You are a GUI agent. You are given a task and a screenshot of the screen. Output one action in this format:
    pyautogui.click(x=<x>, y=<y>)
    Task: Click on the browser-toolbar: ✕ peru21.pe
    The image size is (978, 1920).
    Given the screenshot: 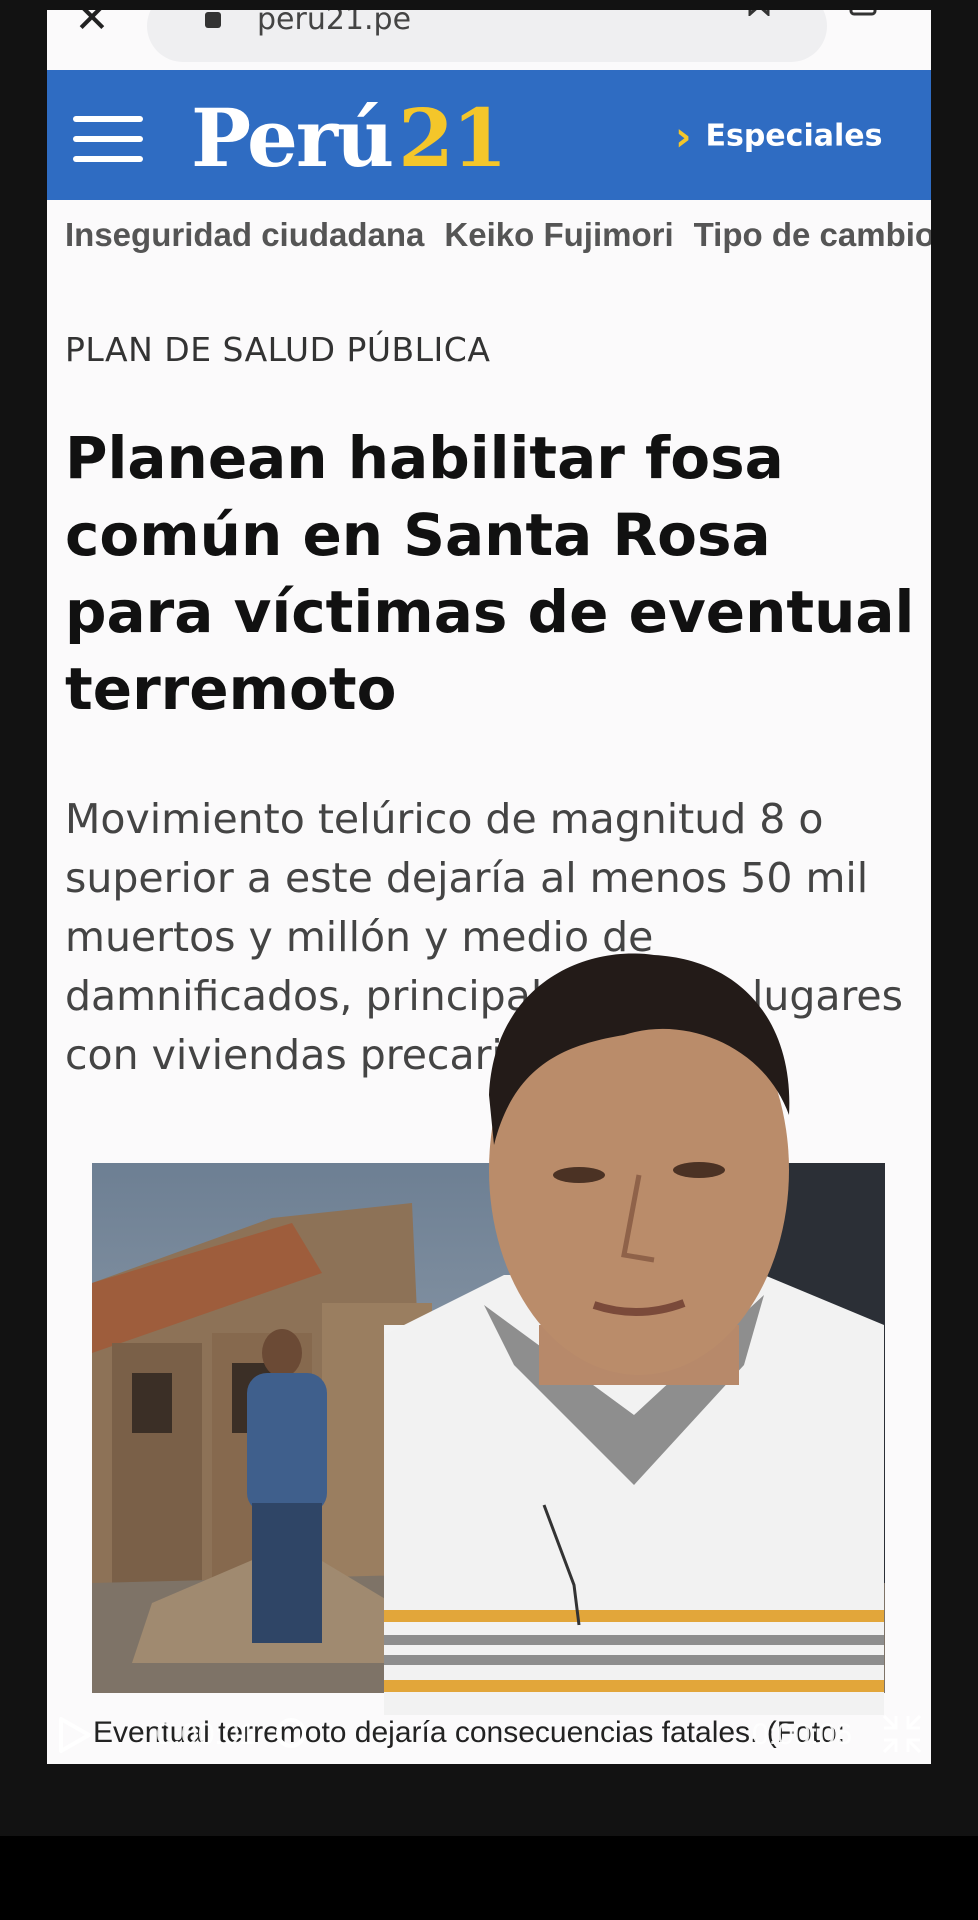 What is the action you would take?
    pyautogui.click(x=489, y=40)
    